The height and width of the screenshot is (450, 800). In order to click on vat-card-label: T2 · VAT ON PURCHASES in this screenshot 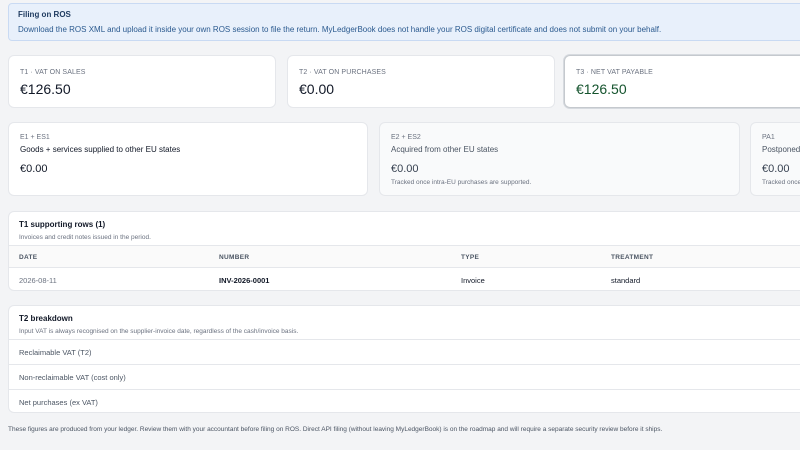, I will do `click(342, 72)`.